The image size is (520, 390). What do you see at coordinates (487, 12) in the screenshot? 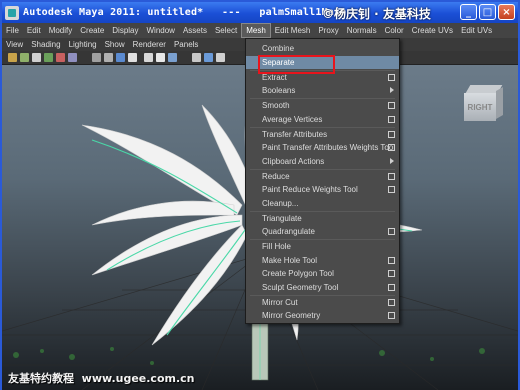
I see `maximize-button: □` at bounding box center [487, 12].